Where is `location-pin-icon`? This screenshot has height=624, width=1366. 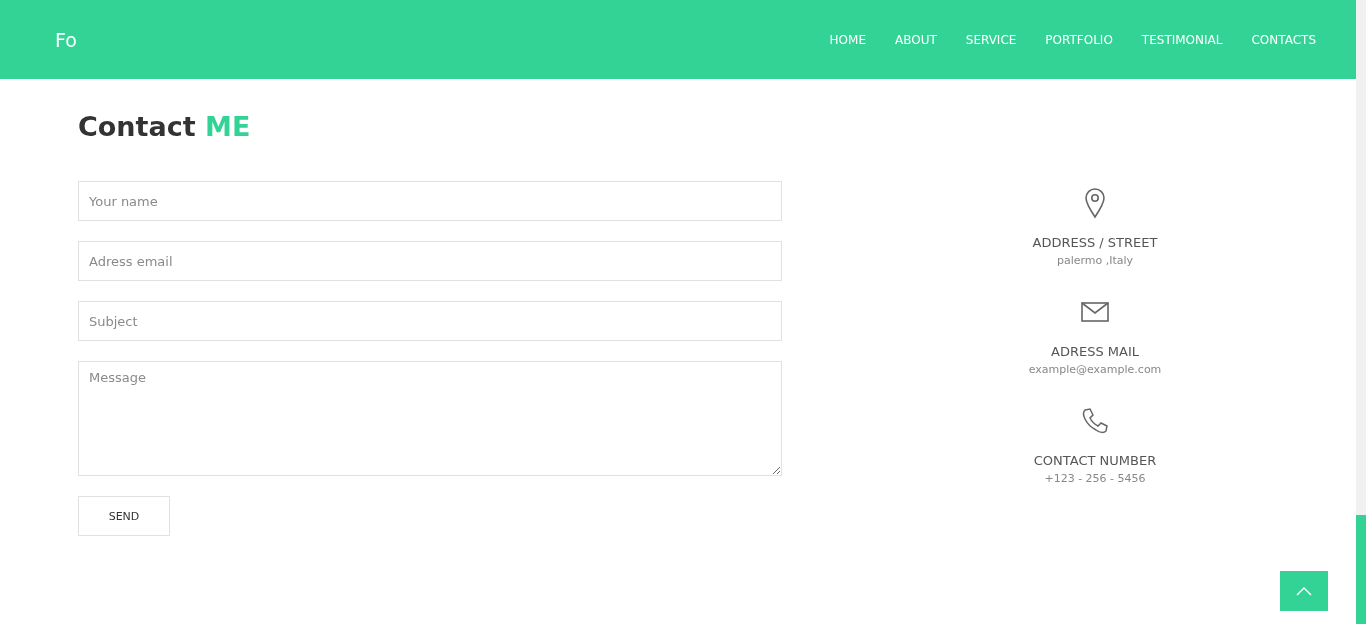 location-pin-icon is located at coordinates (1095, 203).